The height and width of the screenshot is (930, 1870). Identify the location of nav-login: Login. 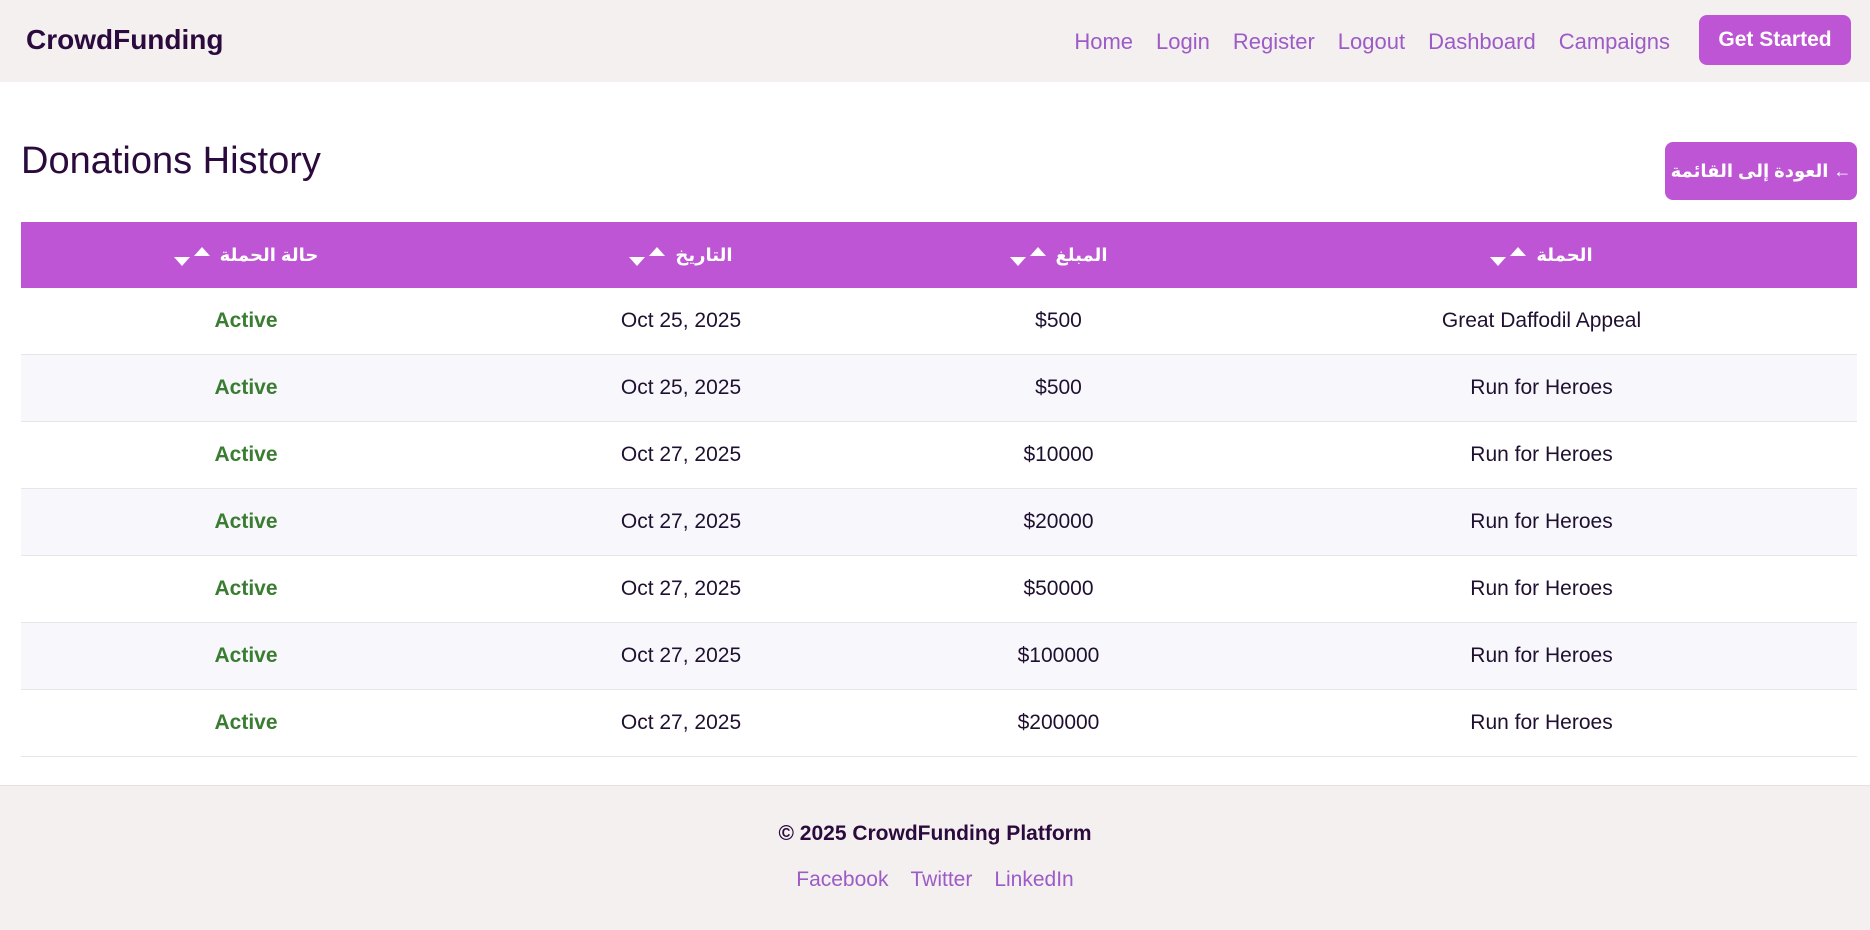
(1183, 42).